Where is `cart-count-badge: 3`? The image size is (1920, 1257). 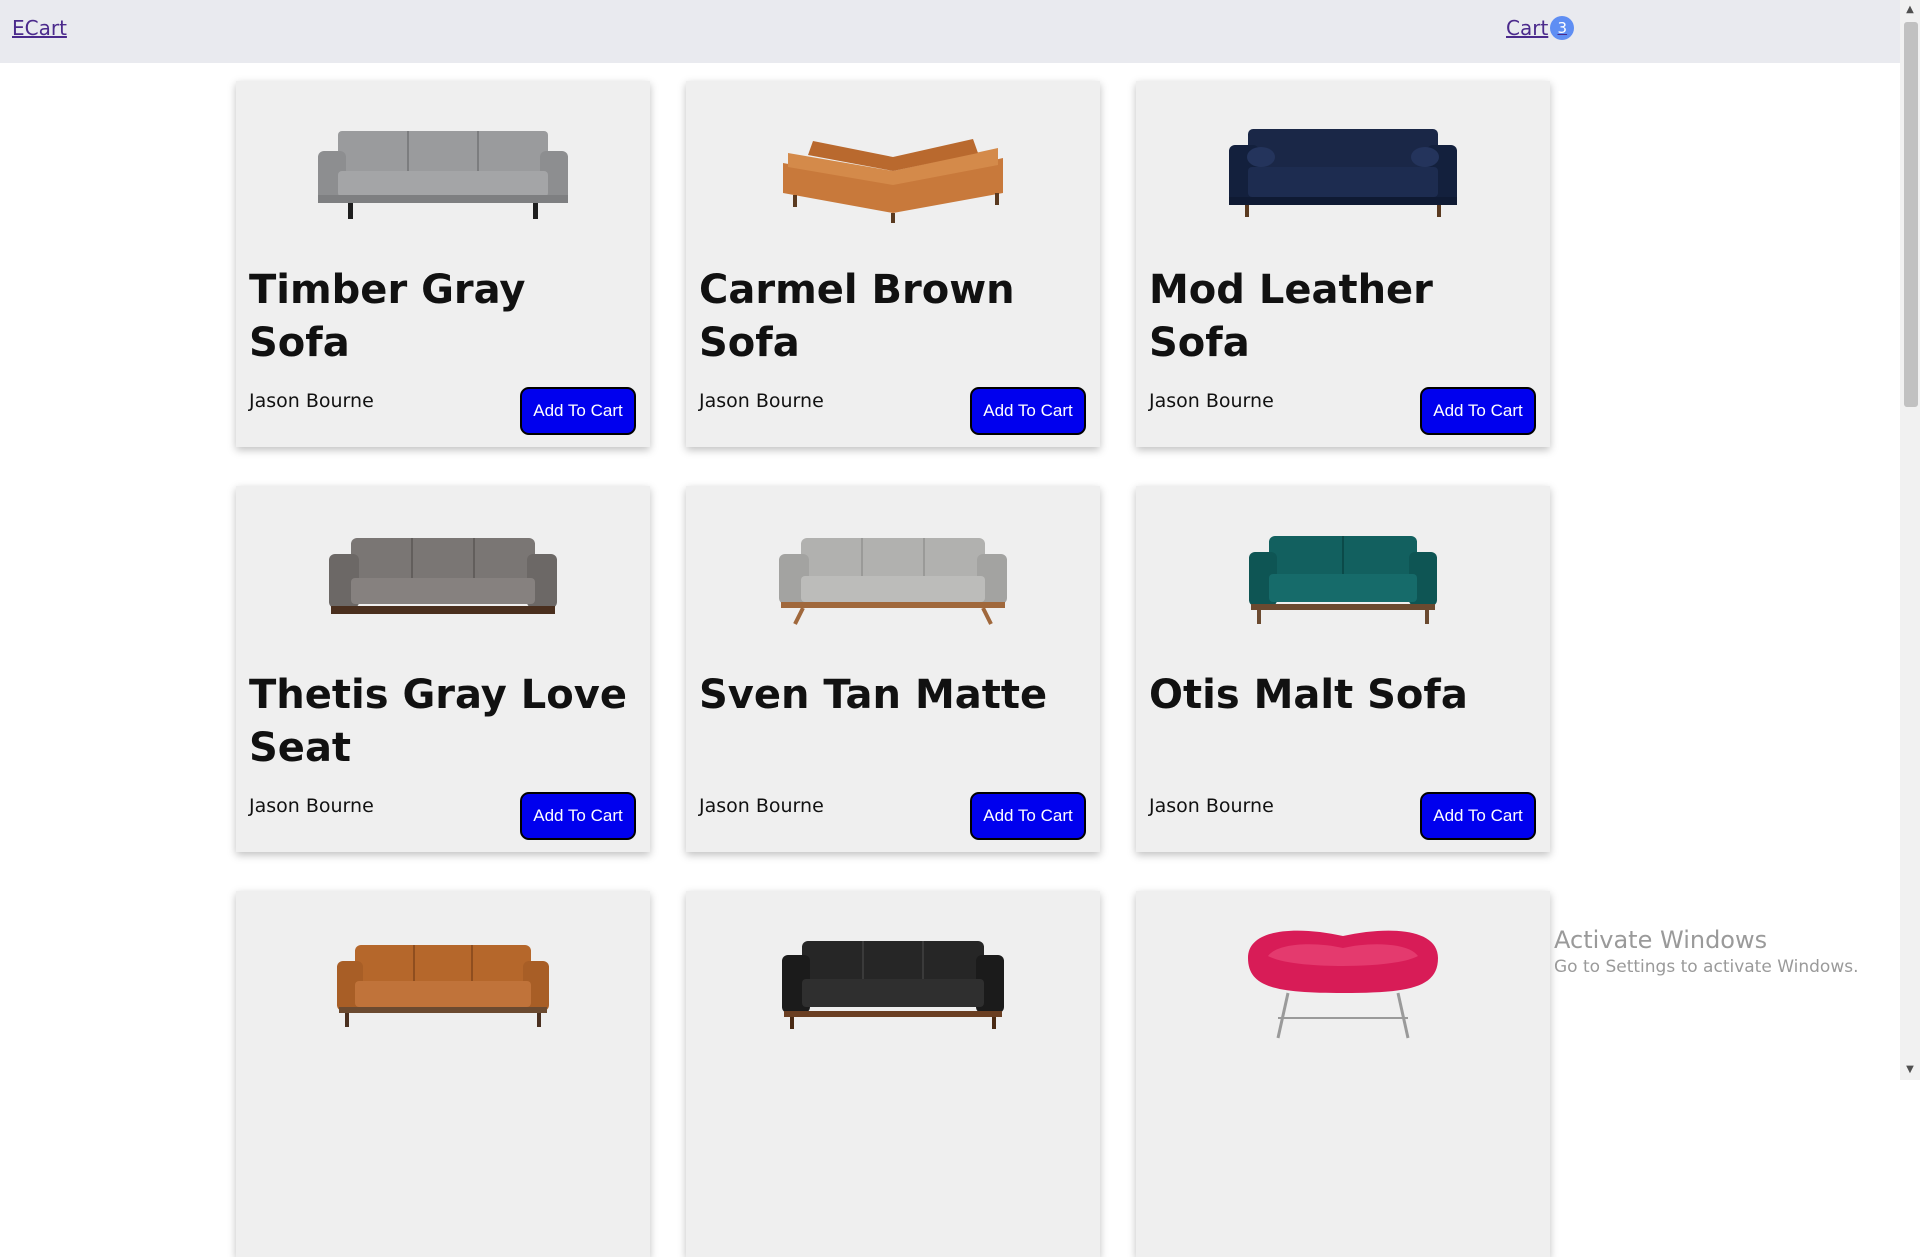 cart-count-badge: 3 is located at coordinates (1562, 28).